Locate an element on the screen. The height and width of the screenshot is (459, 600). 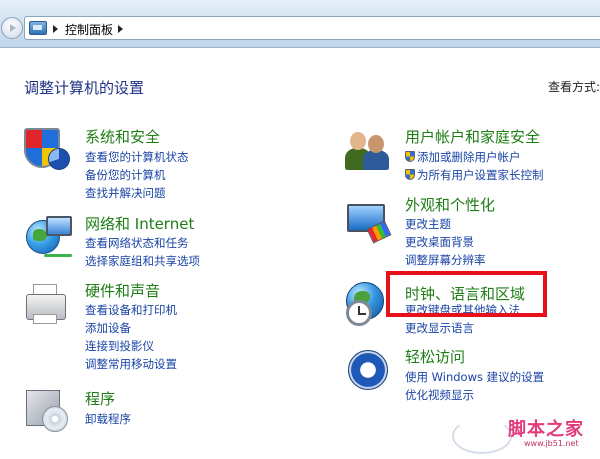
address-toolbar: 控制面板 is located at coordinates (300, 24).